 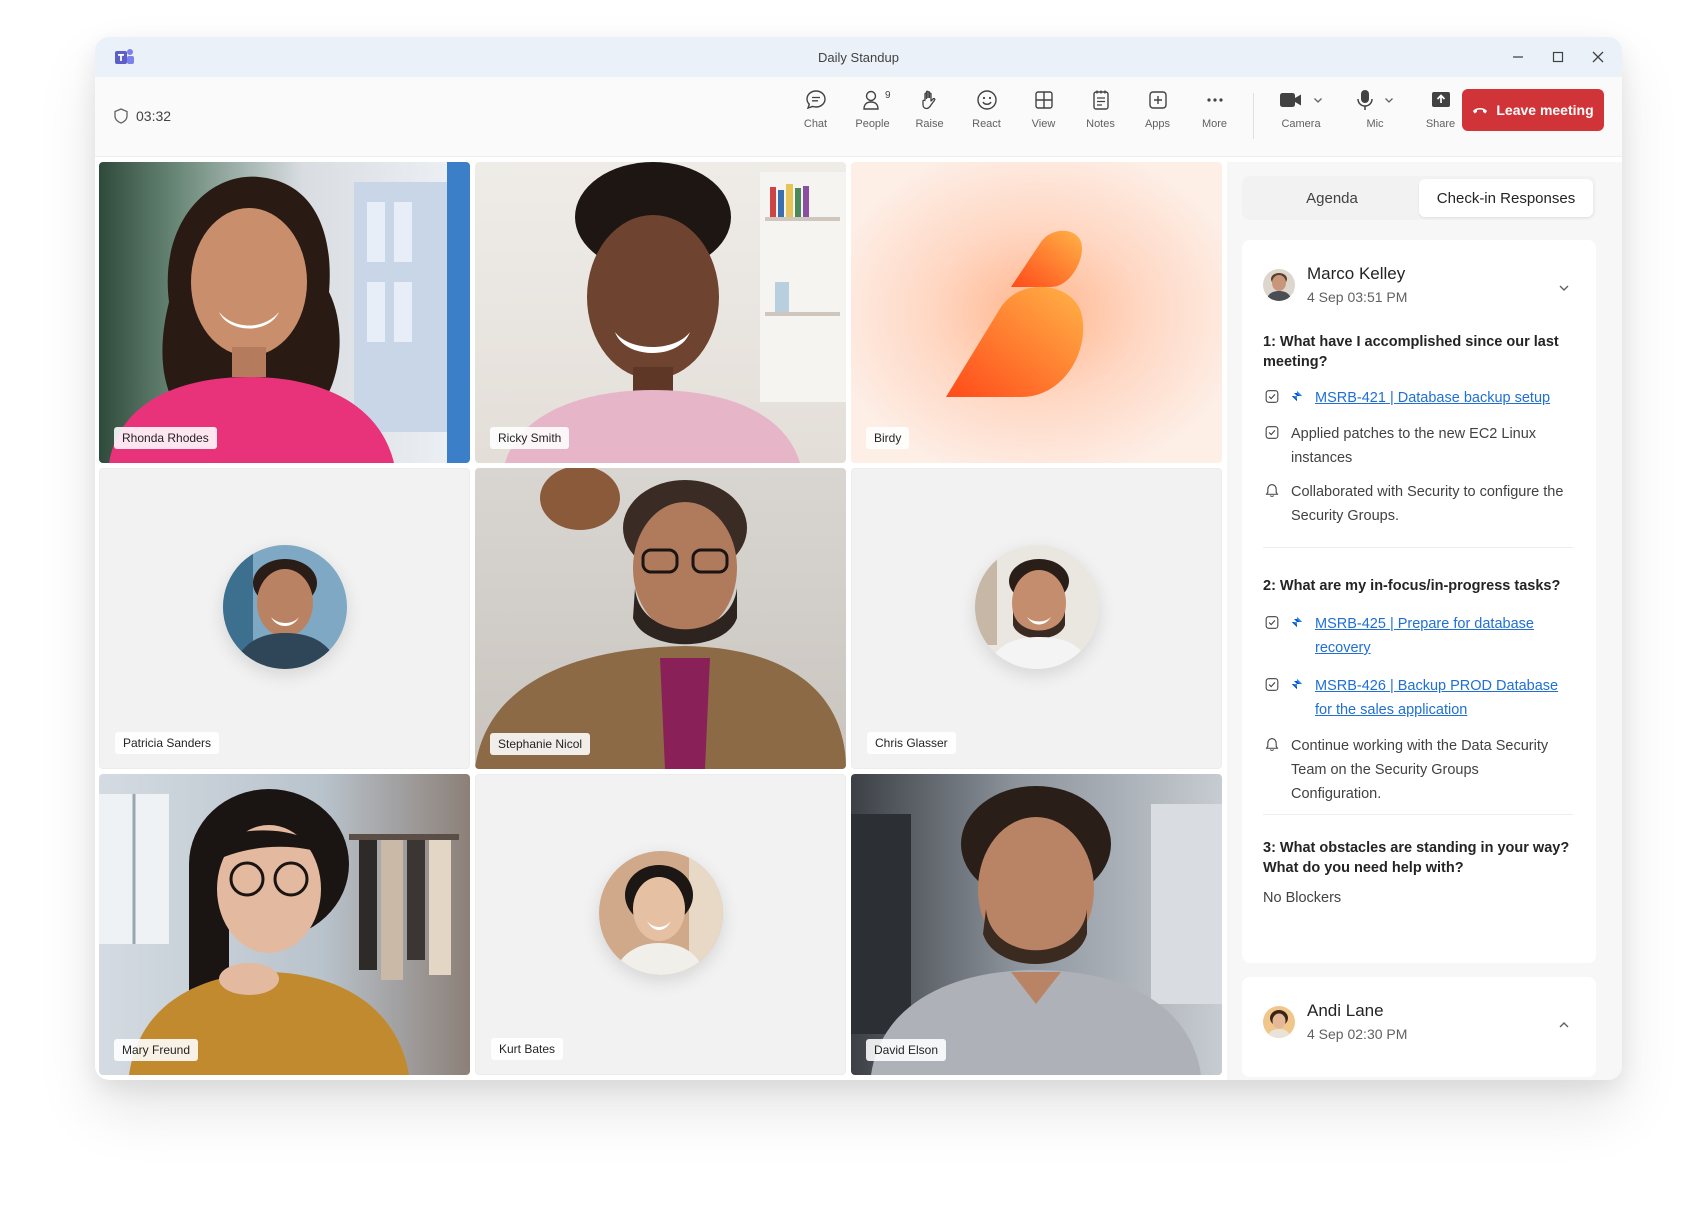 What do you see at coordinates (1345, 1010) in the screenshot?
I see `author-name: Andi Lane` at bounding box center [1345, 1010].